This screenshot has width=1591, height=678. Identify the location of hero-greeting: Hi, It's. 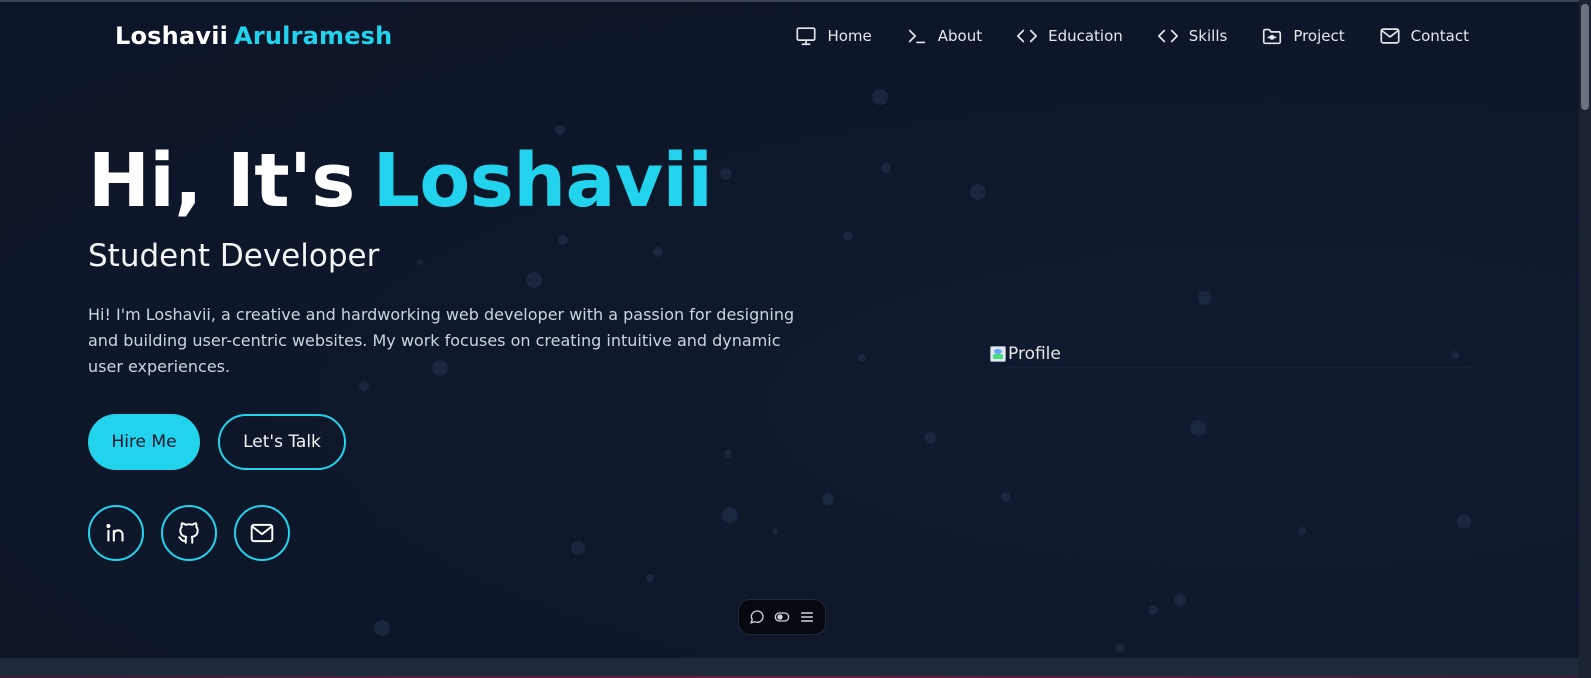
(221, 181).